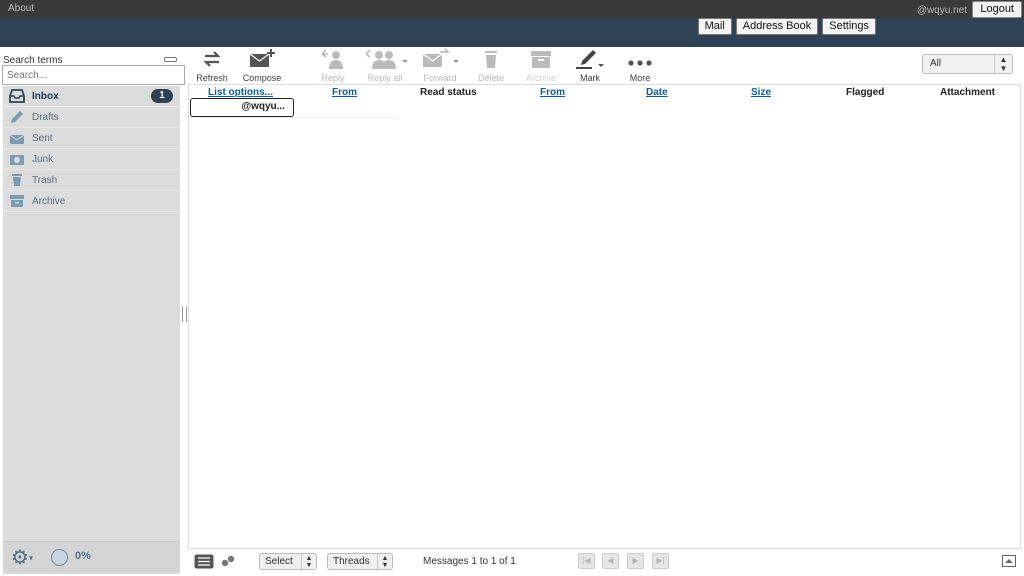 Image resolution: width=1024 pixels, height=576 pixels. What do you see at coordinates (93, 75) in the screenshot?
I see `search-input` at bounding box center [93, 75].